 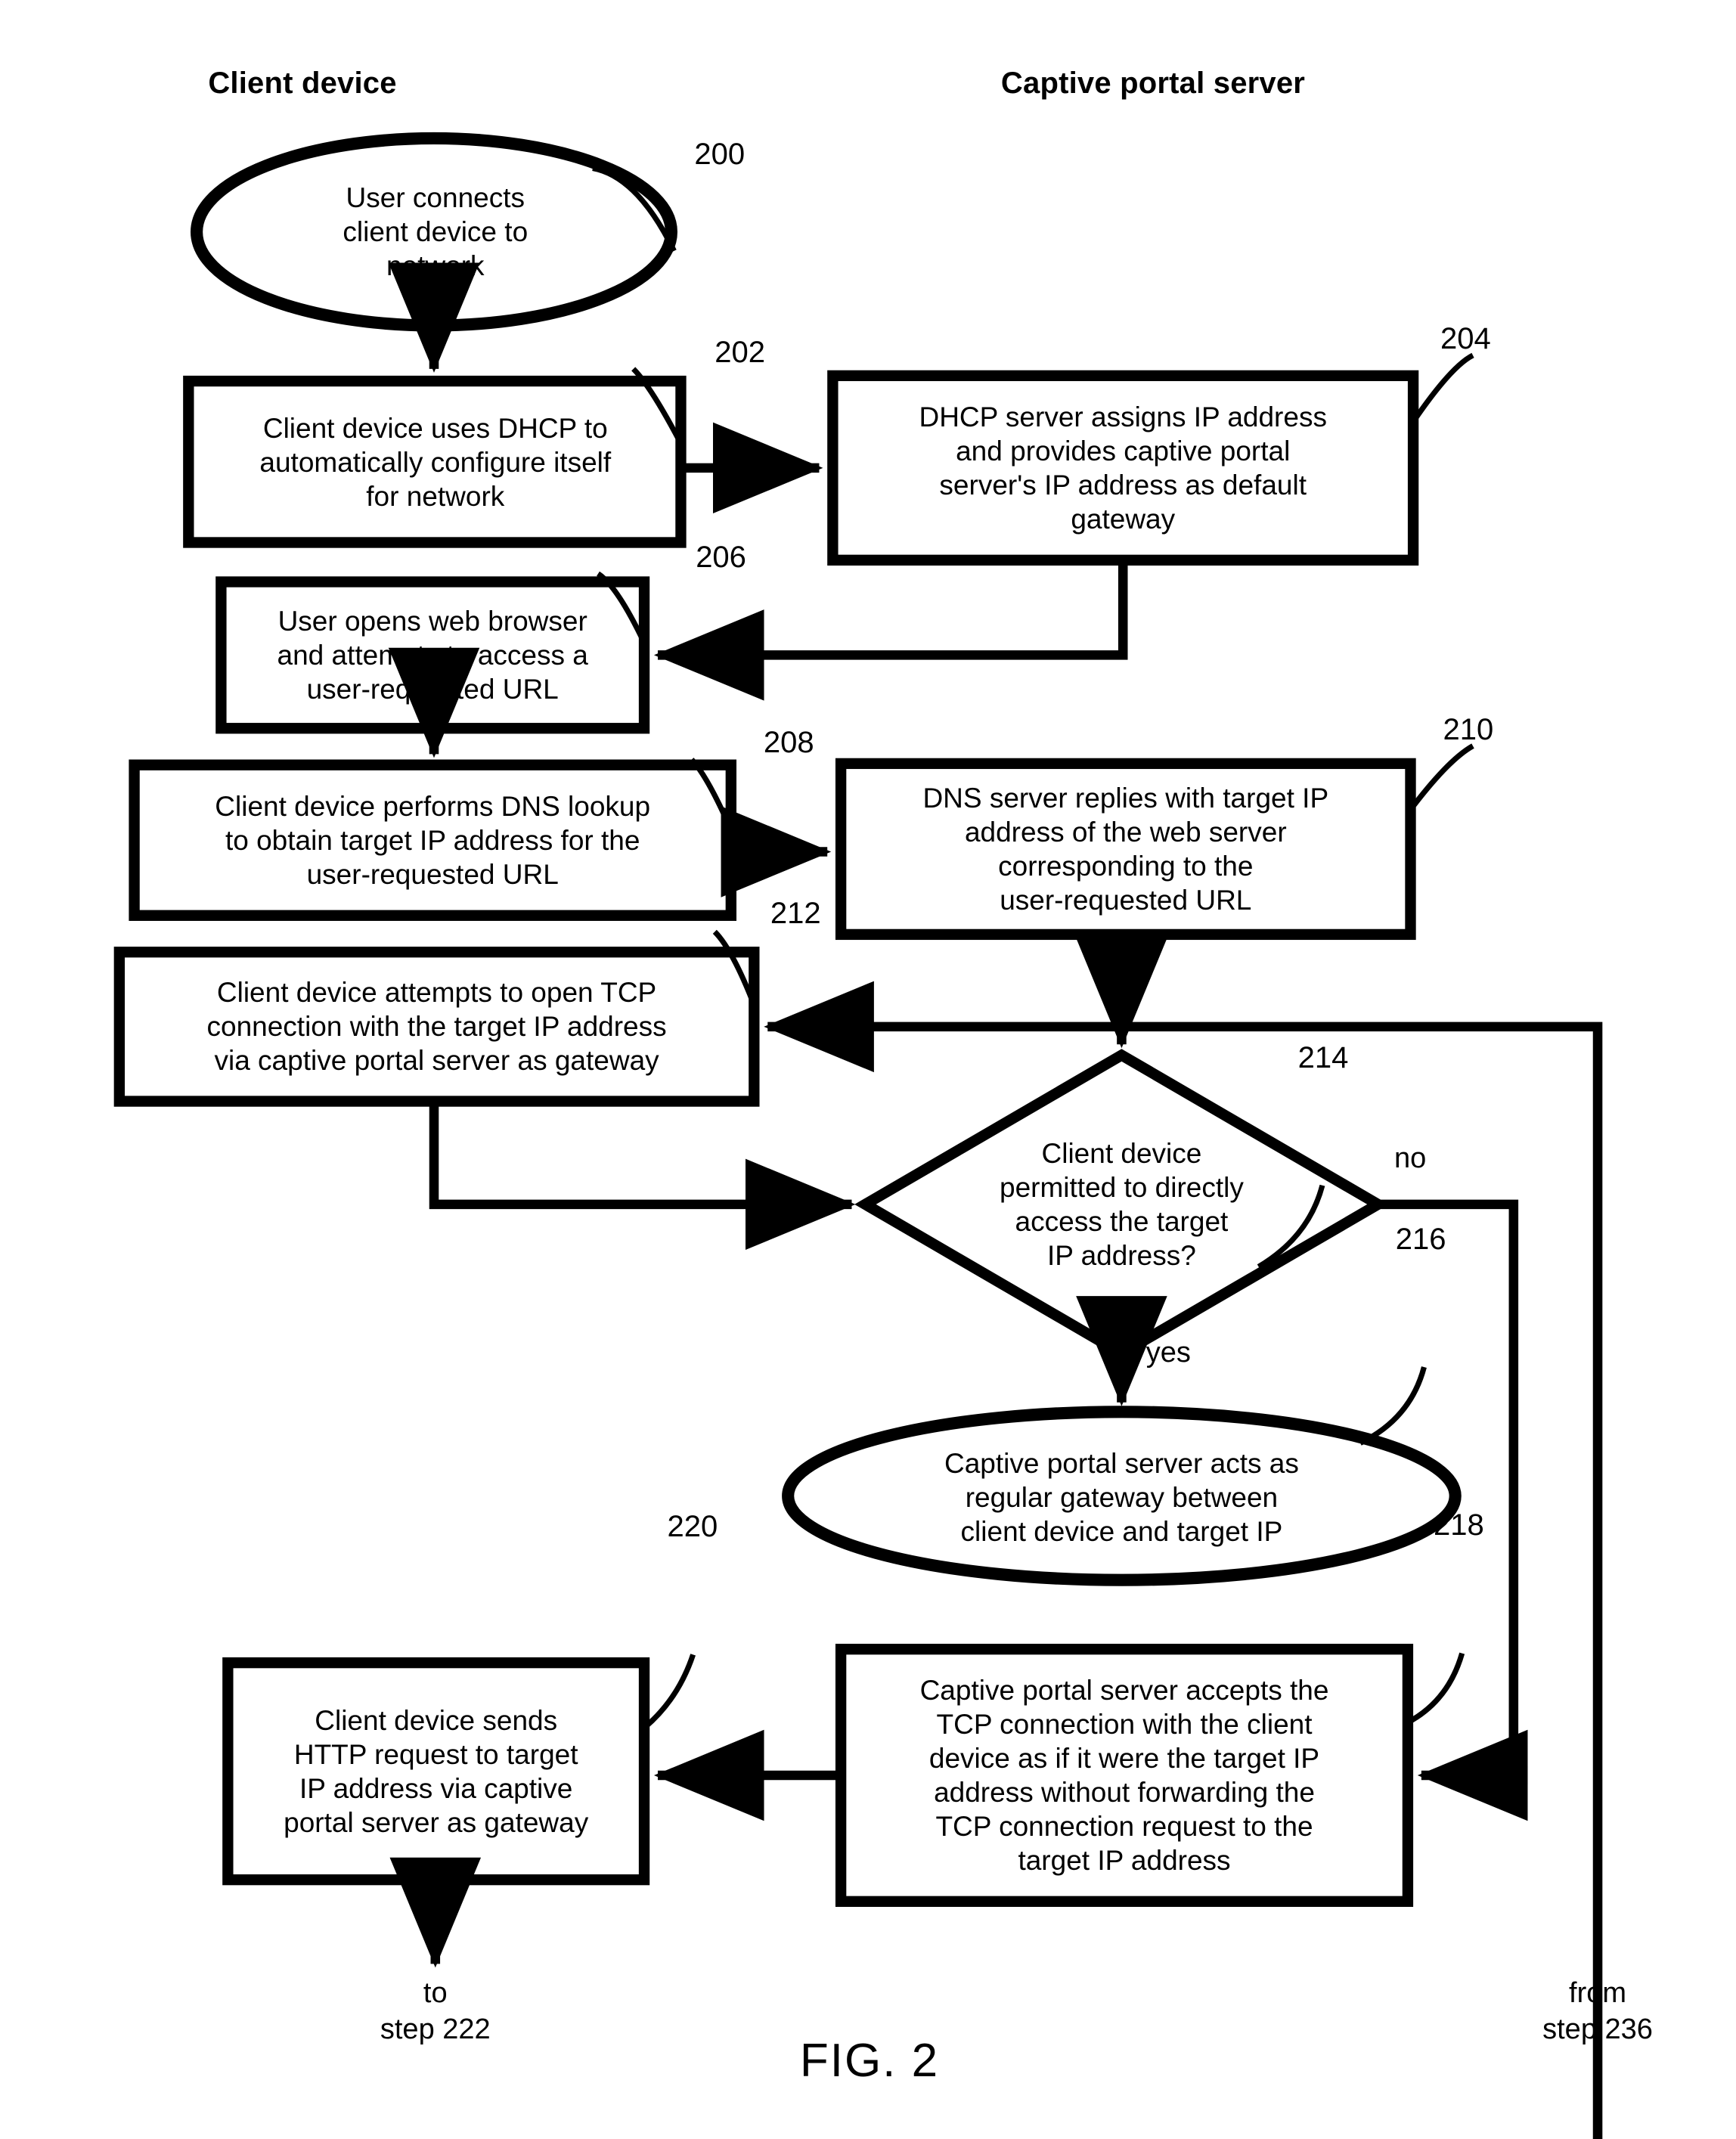 I want to click on ref-numeral-202: 202, so click(x=740, y=352).